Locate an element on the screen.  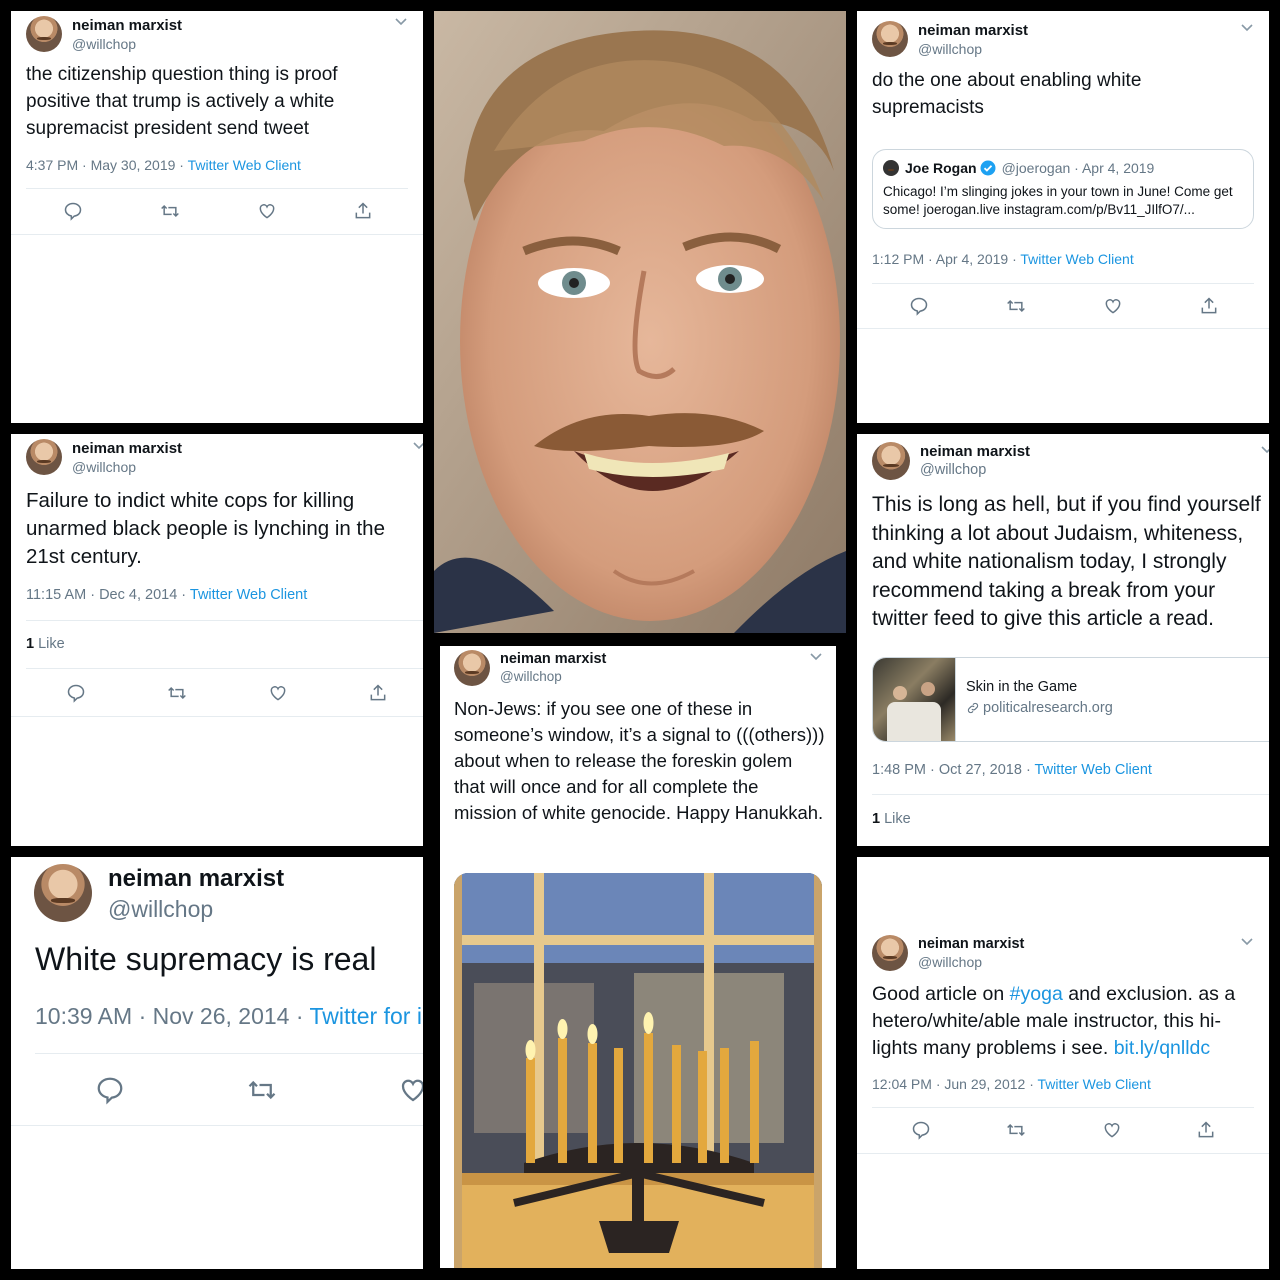
timestamp-text: 10:39 AM · Nov 26, 2014 · is located at coordinates (172, 1016).